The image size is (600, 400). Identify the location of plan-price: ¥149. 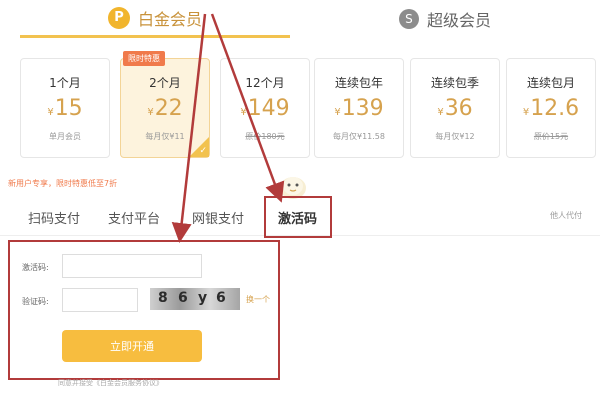
(265, 111).